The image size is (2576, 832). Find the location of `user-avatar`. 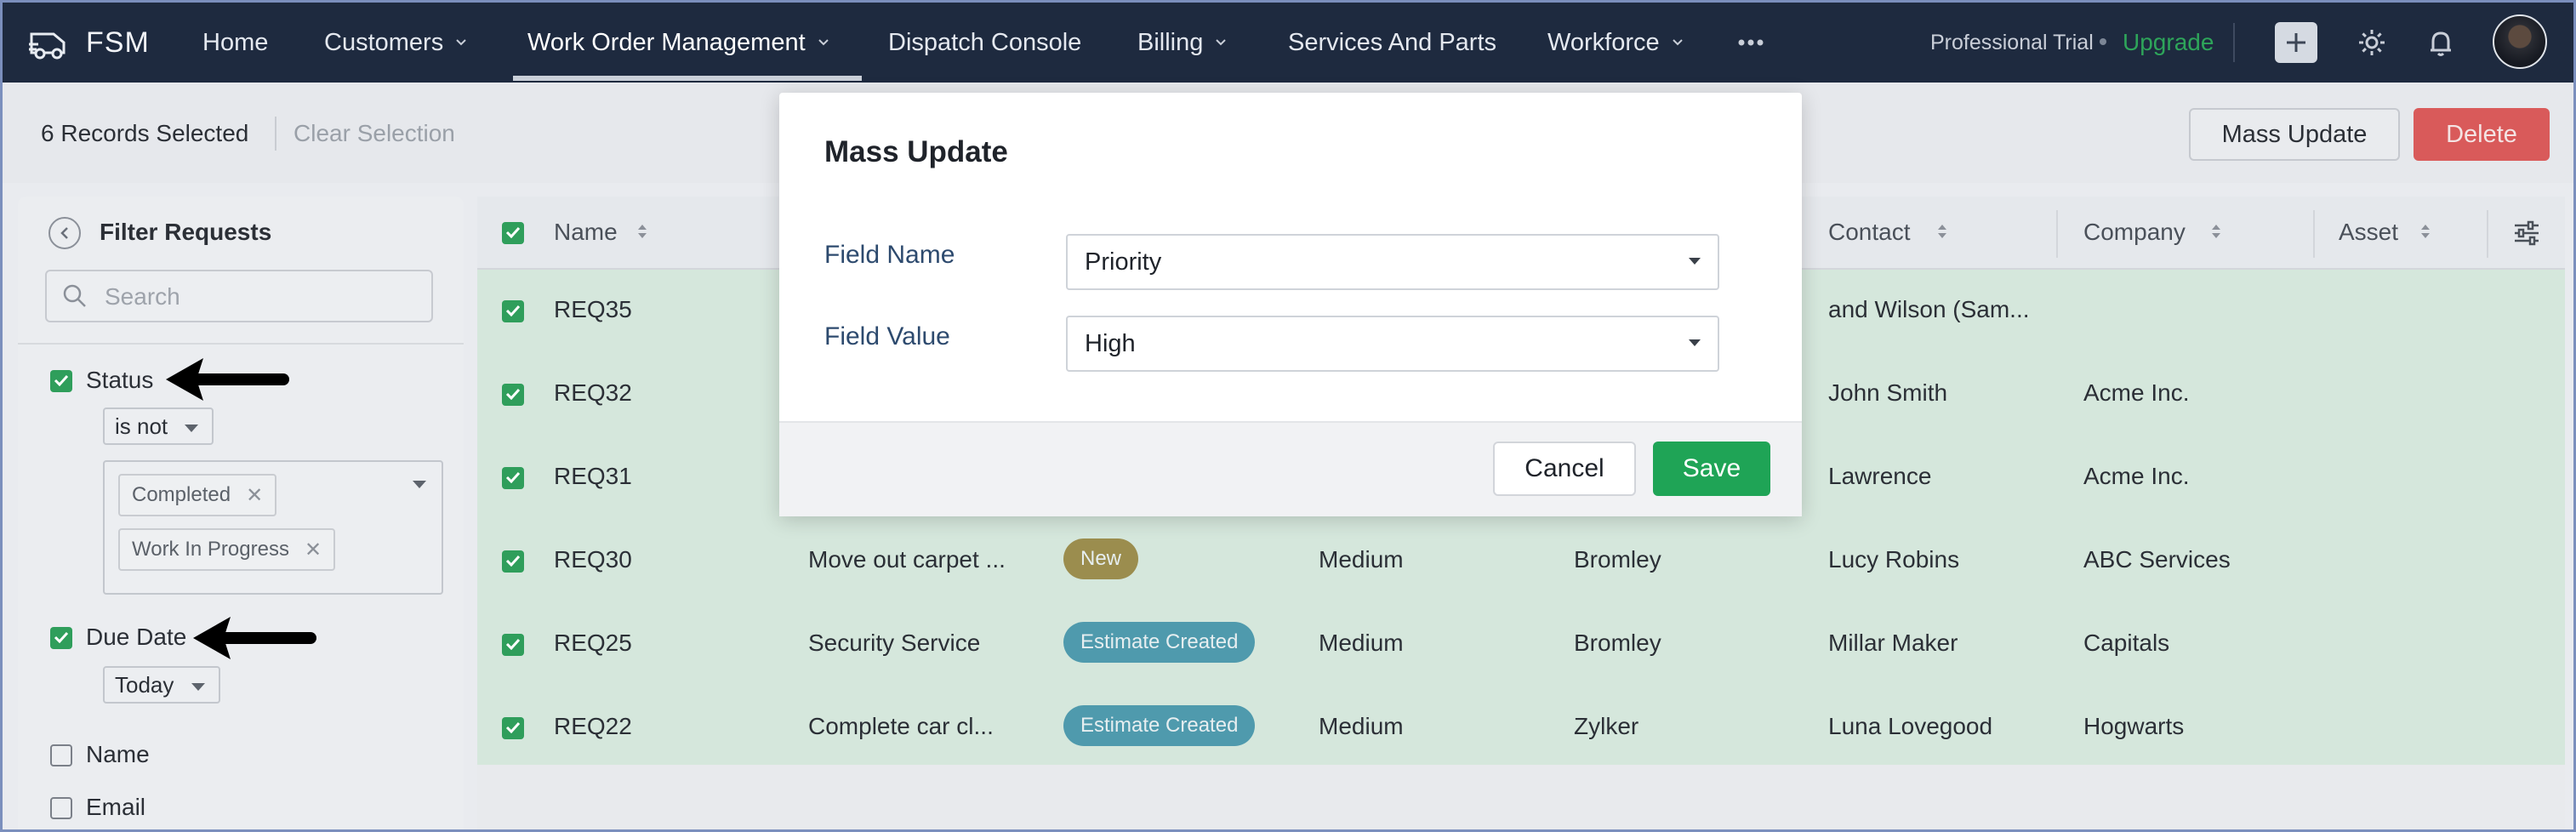

user-avatar is located at coordinates (2520, 41).